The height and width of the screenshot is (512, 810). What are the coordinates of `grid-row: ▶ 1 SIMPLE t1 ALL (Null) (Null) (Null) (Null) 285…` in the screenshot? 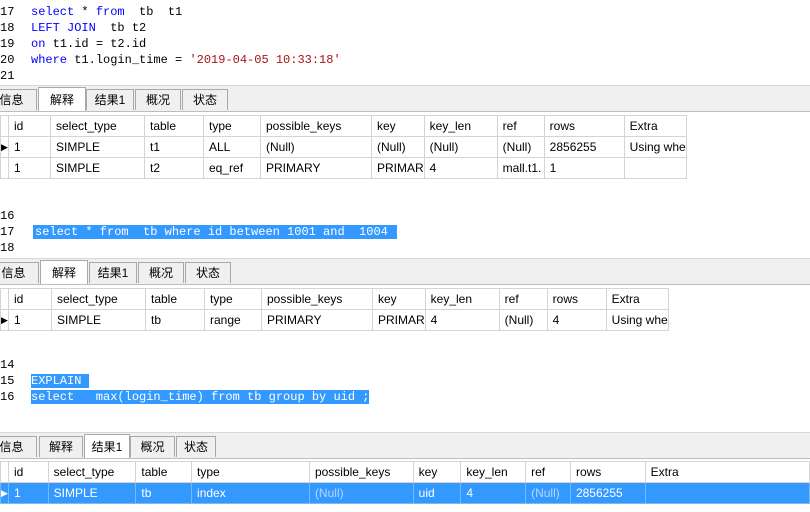 It's located at (343, 147).